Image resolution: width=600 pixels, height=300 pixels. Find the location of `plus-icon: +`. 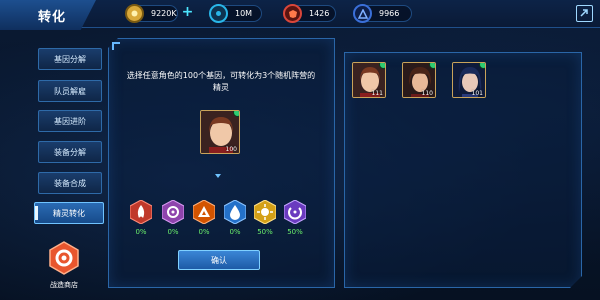

plus-icon: + is located at coordinates (187, 12).